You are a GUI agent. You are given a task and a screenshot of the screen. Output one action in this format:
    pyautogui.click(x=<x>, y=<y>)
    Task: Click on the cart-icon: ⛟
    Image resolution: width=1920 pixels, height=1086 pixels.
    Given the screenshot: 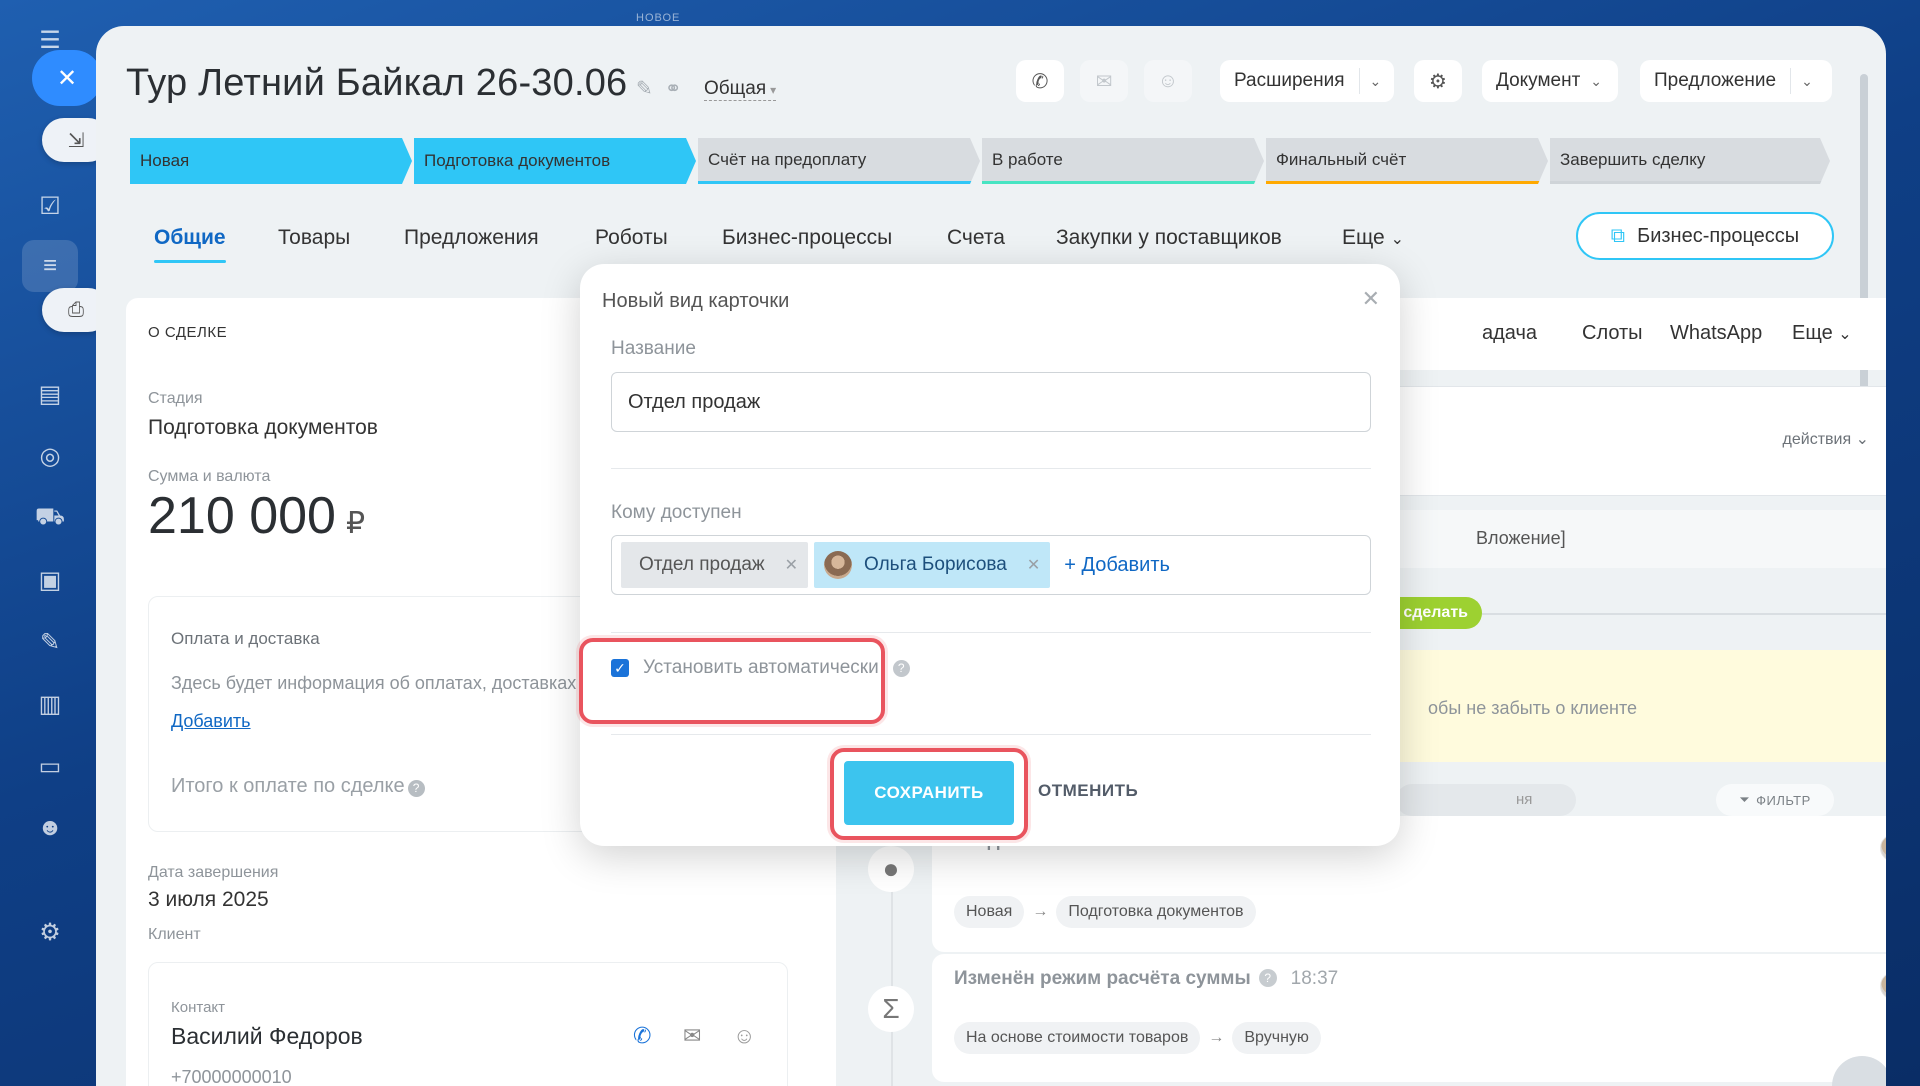 What is the action you would take?
    pyautogui.click(x=50, y=518)
    